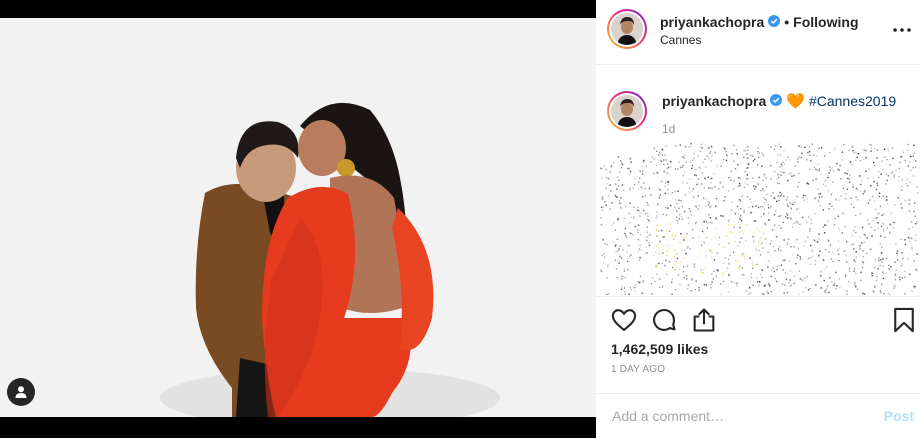  I want to click on person-icon, so click(21, 392).